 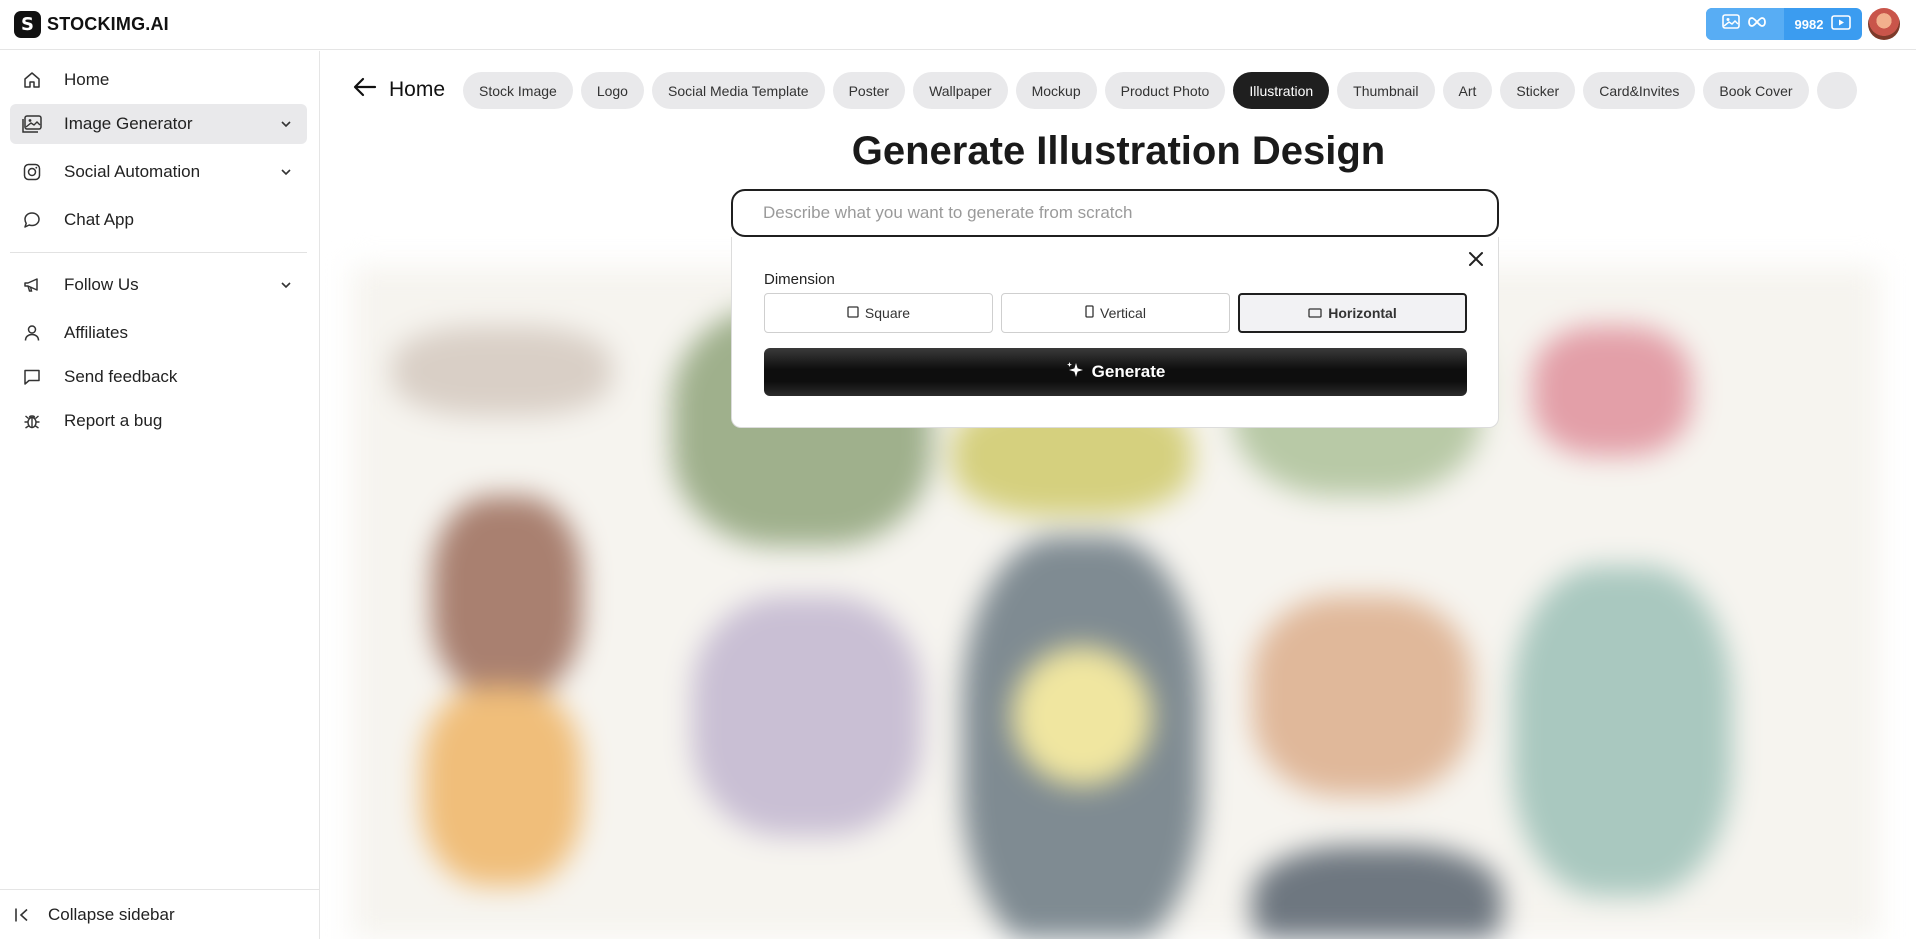 I want to click on sidebar-item-image-generator: Image Generator, so click(x=158, y=124).